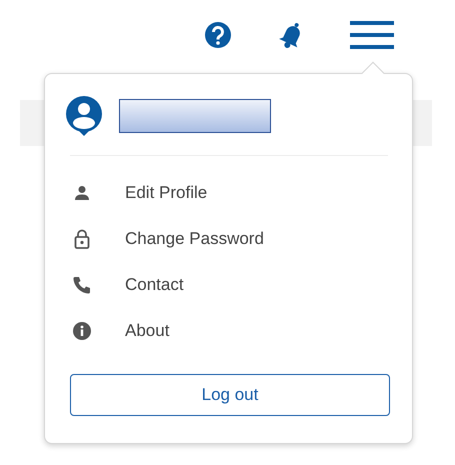  I want to click on help-icon, so click(218, 34).